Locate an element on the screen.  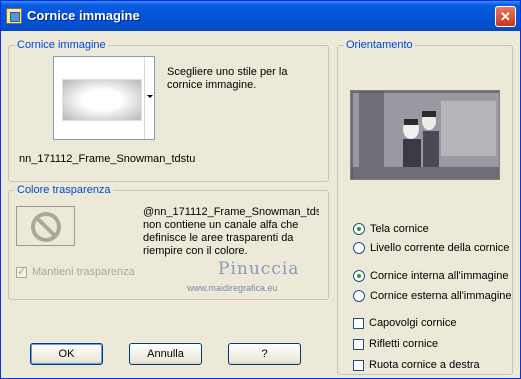
checkbox-ruota-box is located at coordinates (358, 365).